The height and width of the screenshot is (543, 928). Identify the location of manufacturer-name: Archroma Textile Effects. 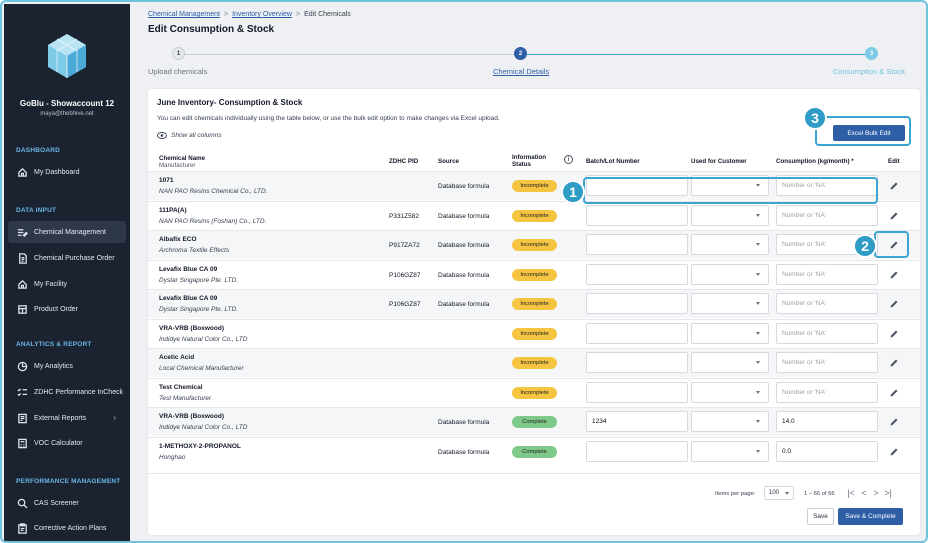
(194, 250).